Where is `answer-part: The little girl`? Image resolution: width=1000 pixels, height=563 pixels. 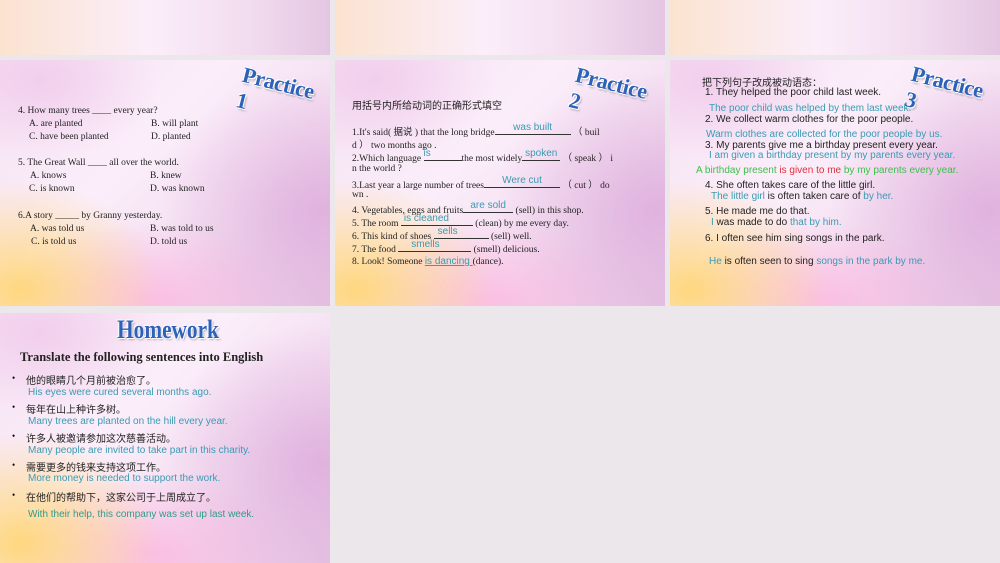
answer-part: The little girl is located at coordinates (738, 196).